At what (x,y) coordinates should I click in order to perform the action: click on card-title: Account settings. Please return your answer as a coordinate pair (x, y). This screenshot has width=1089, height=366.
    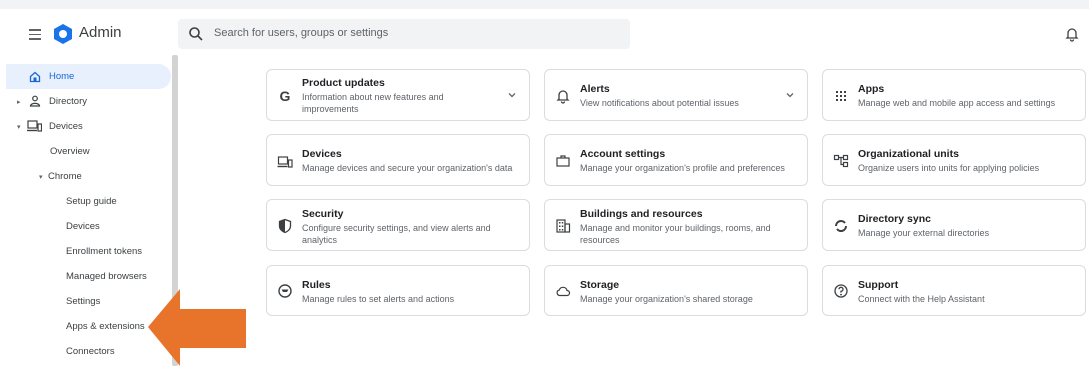
    Looking at the image, I should click on (623, 154).